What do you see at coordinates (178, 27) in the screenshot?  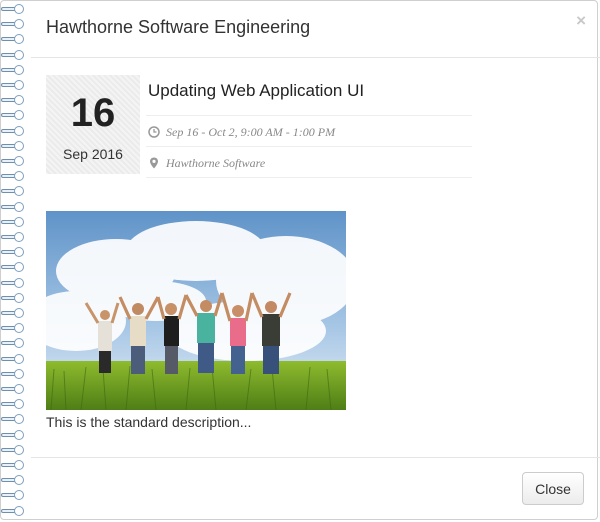 I see `modal-title: Hawthorne Software Engineering` at bounding box center [178, 27].